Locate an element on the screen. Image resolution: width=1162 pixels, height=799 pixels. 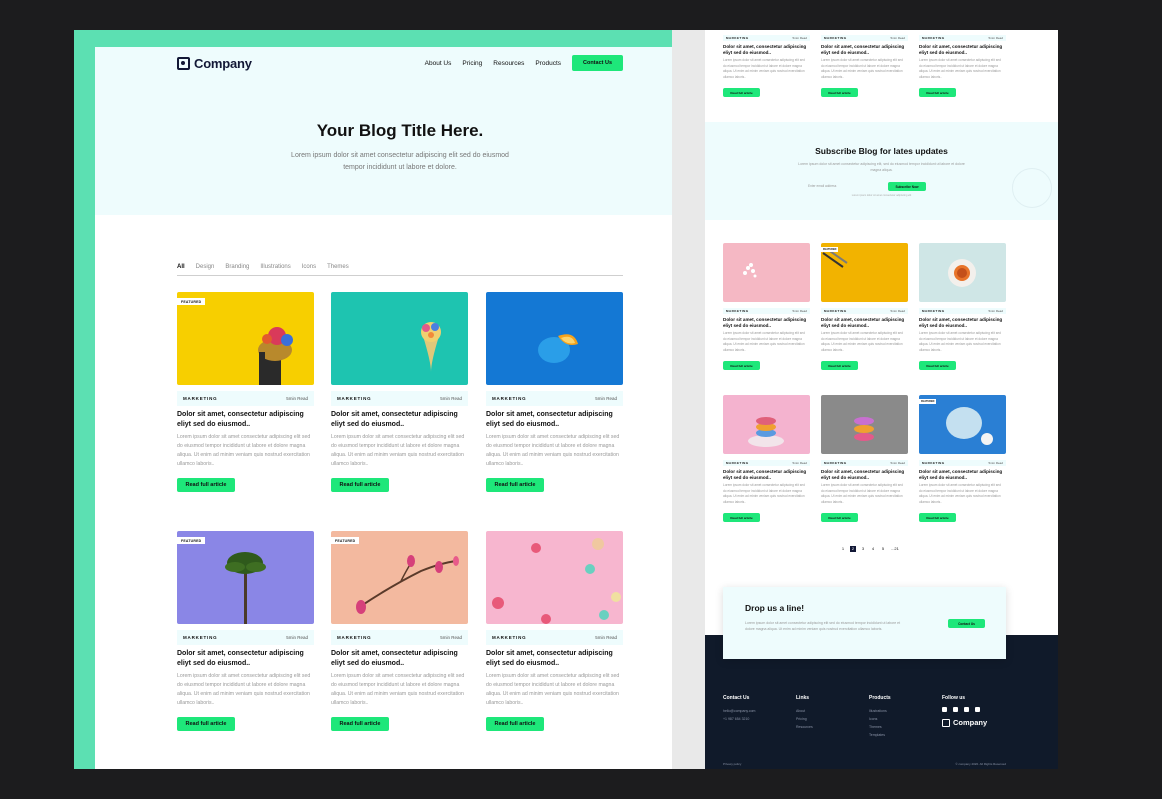
footer-link: Templates is located at coordinates (880, 735).